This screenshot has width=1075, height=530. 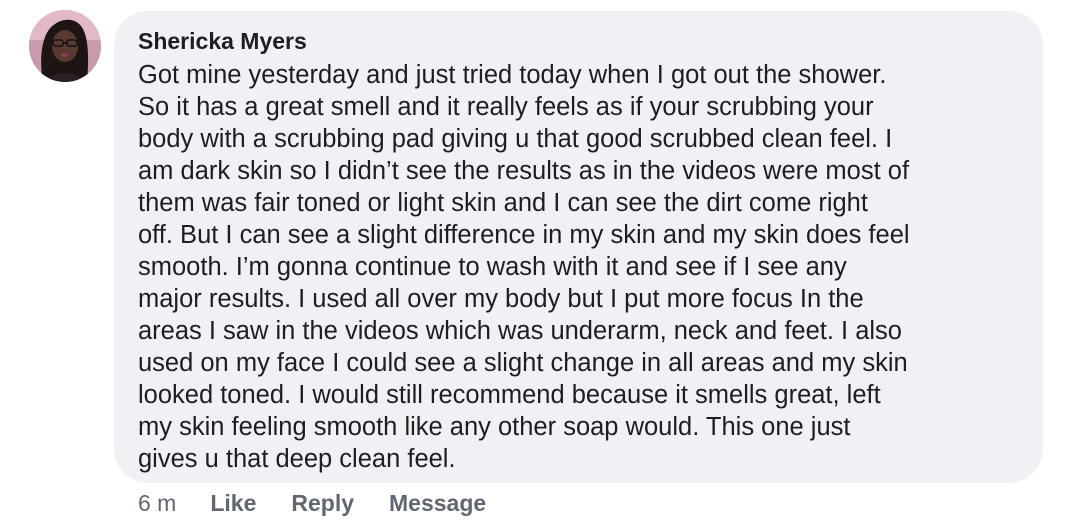 I want to click on like-button: Like, so click(x=233, y=503).